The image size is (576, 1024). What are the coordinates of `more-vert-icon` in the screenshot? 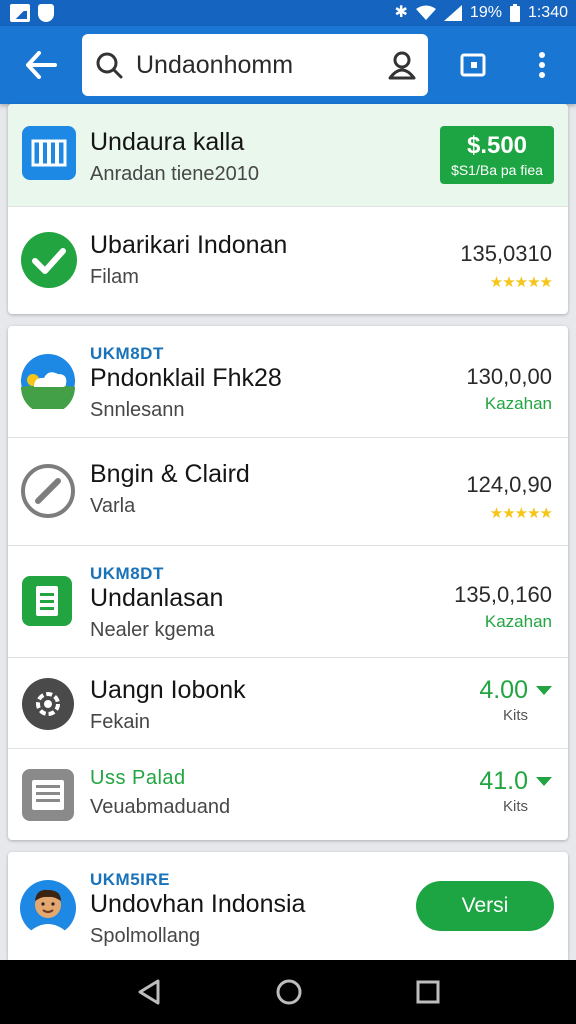 It's located at (541, 65).